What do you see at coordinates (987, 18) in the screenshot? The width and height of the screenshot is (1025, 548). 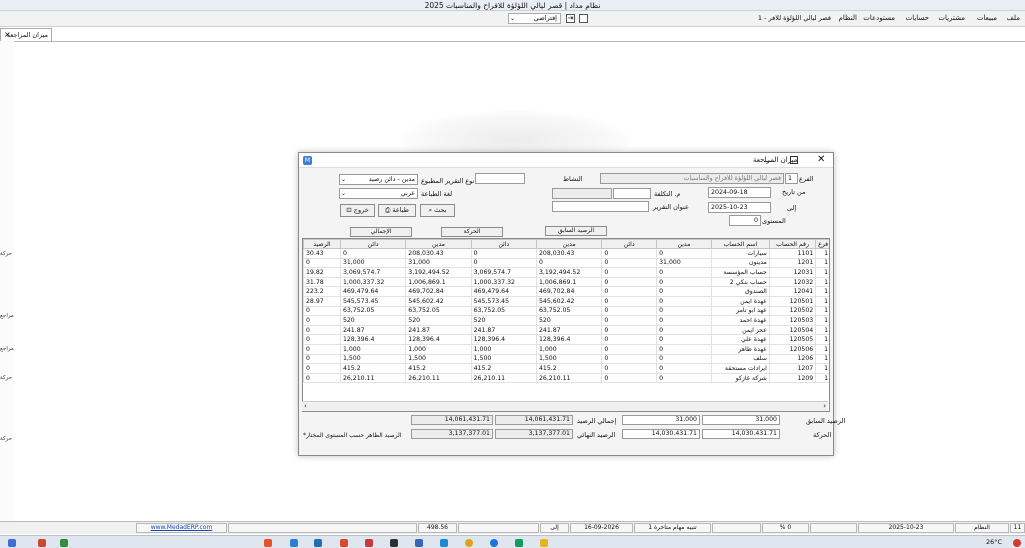 I see `menu-sales: مبيعات` at bounding box center [987, 18].